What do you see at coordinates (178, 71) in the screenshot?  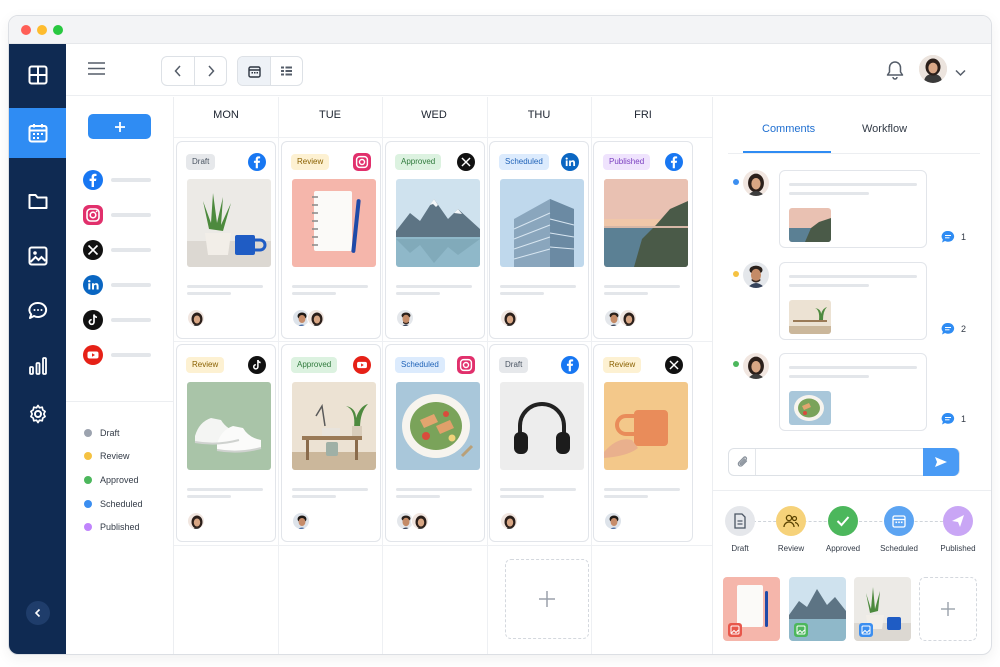 I see `previous-week-button` at bounding box center [178, 71].